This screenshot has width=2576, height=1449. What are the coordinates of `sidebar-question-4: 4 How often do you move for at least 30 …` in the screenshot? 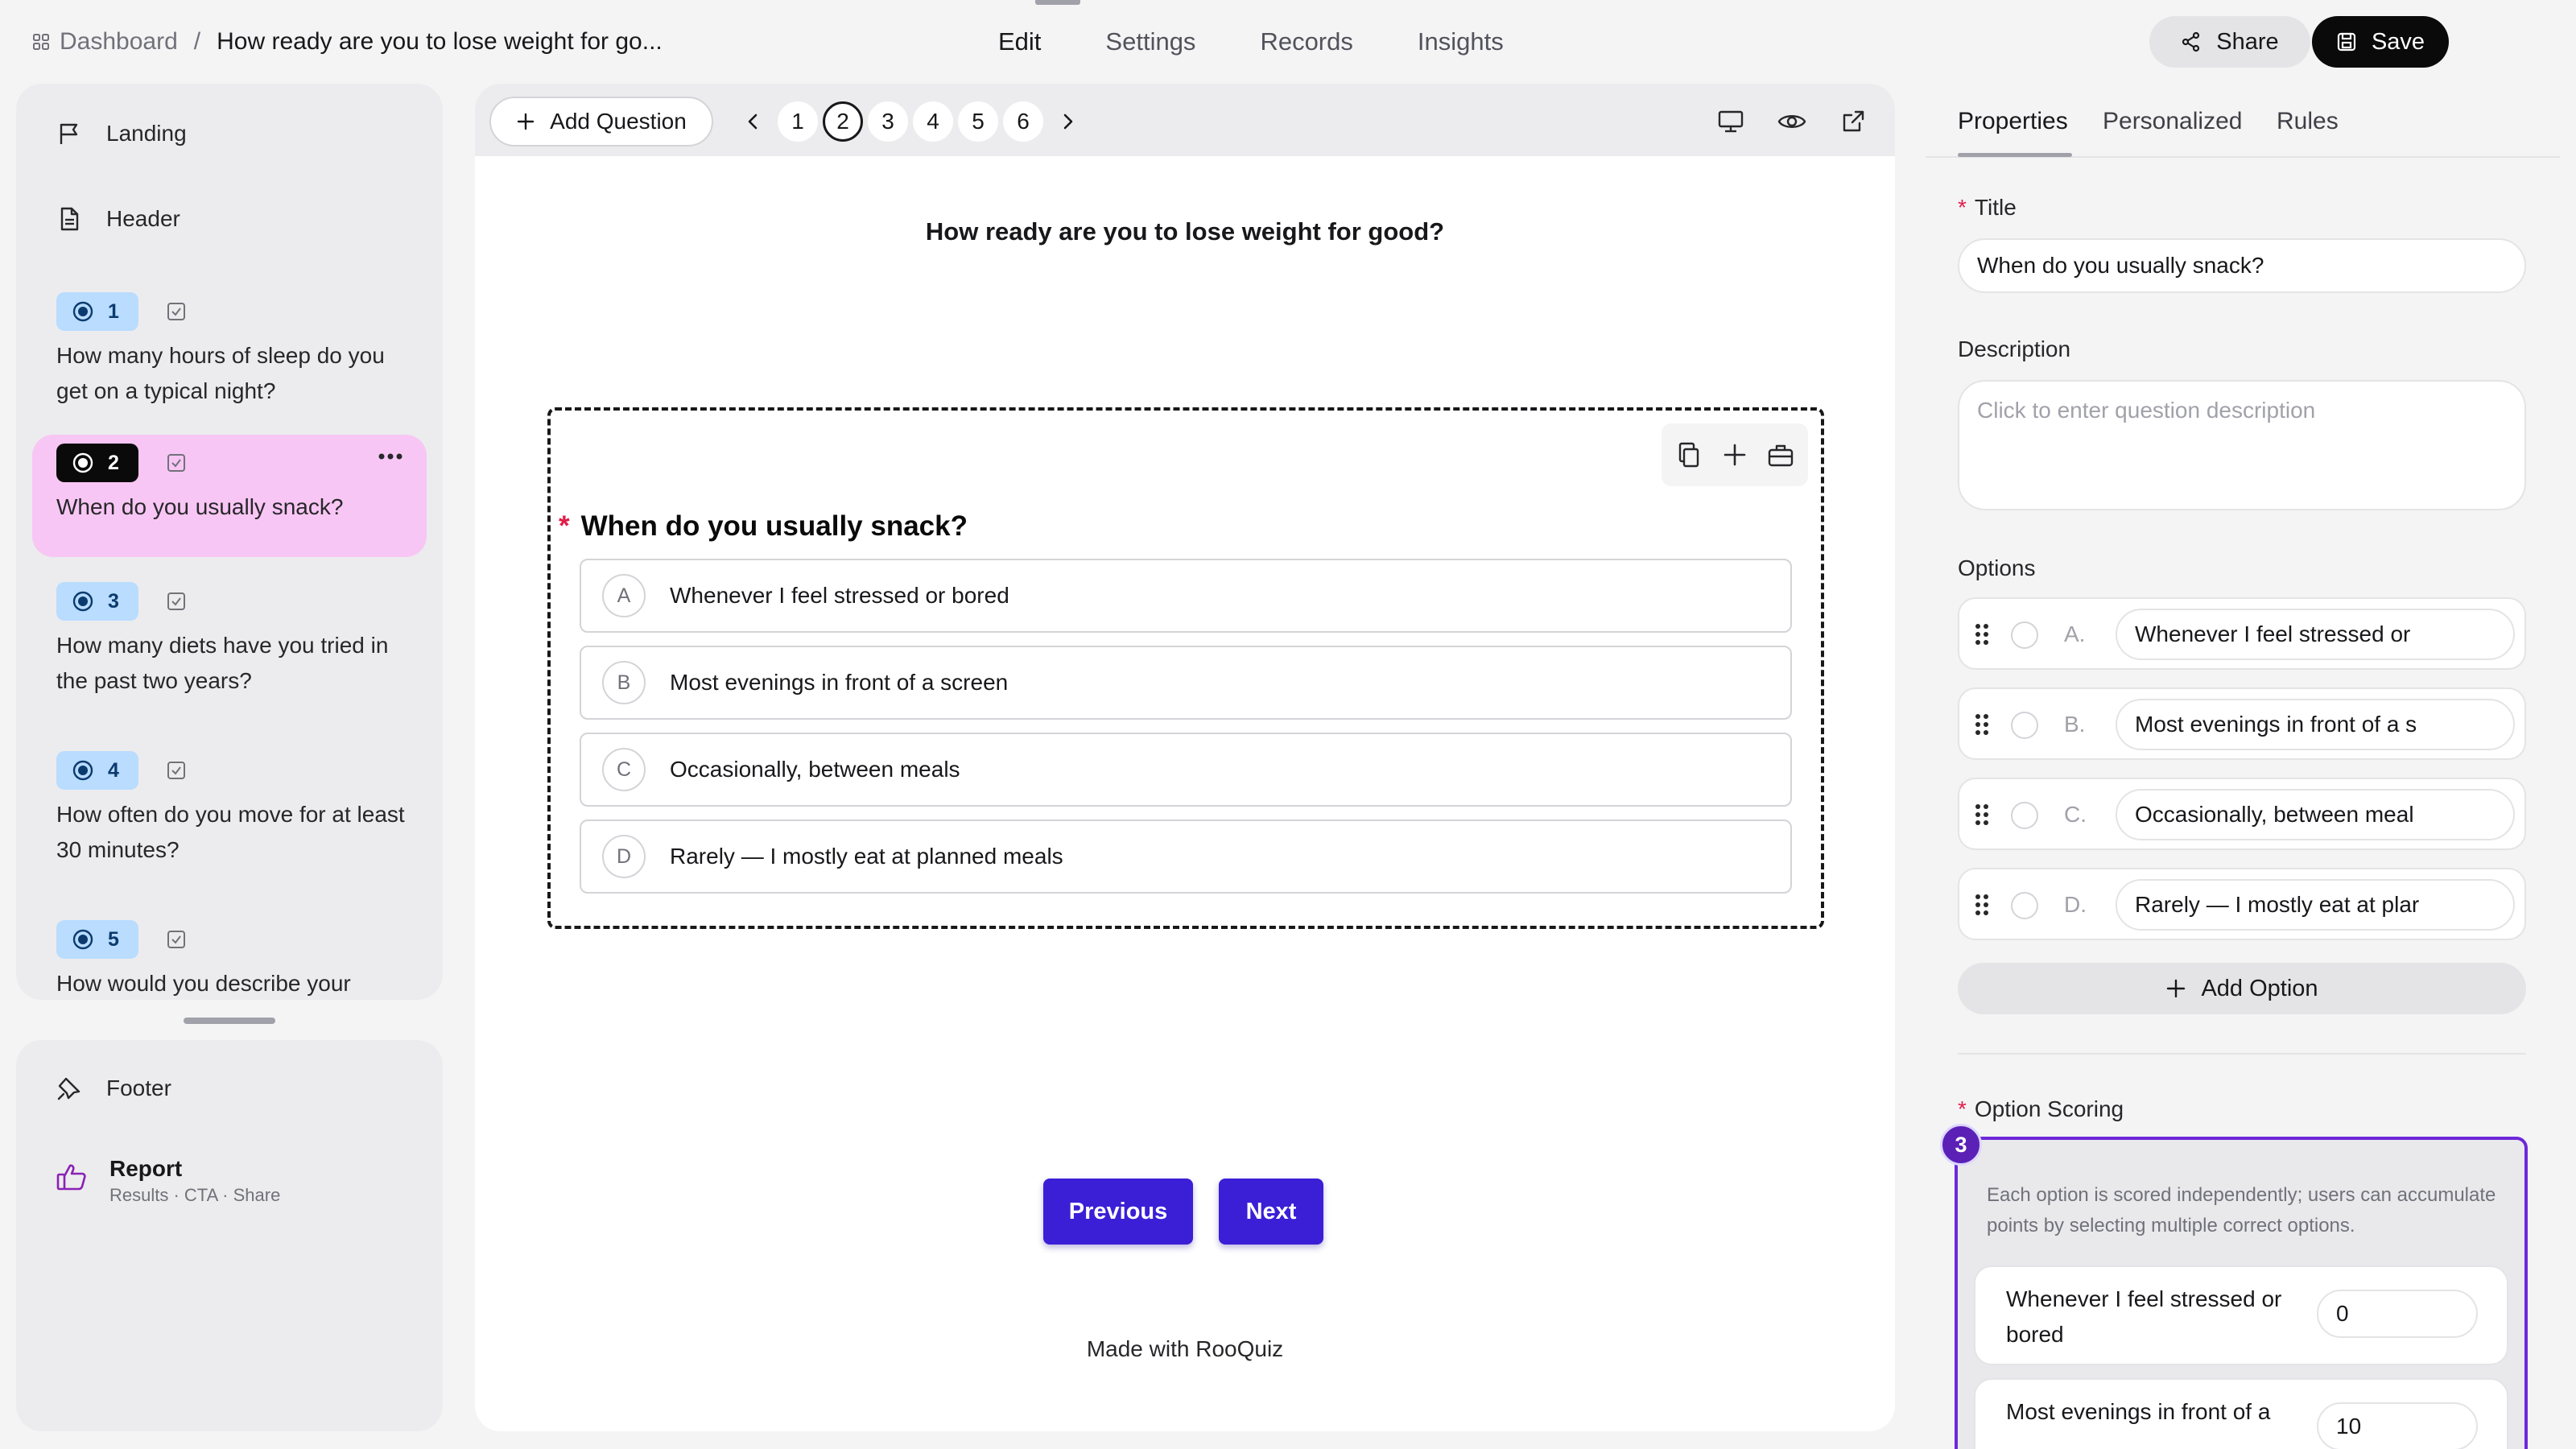 It's located at (229, 814).